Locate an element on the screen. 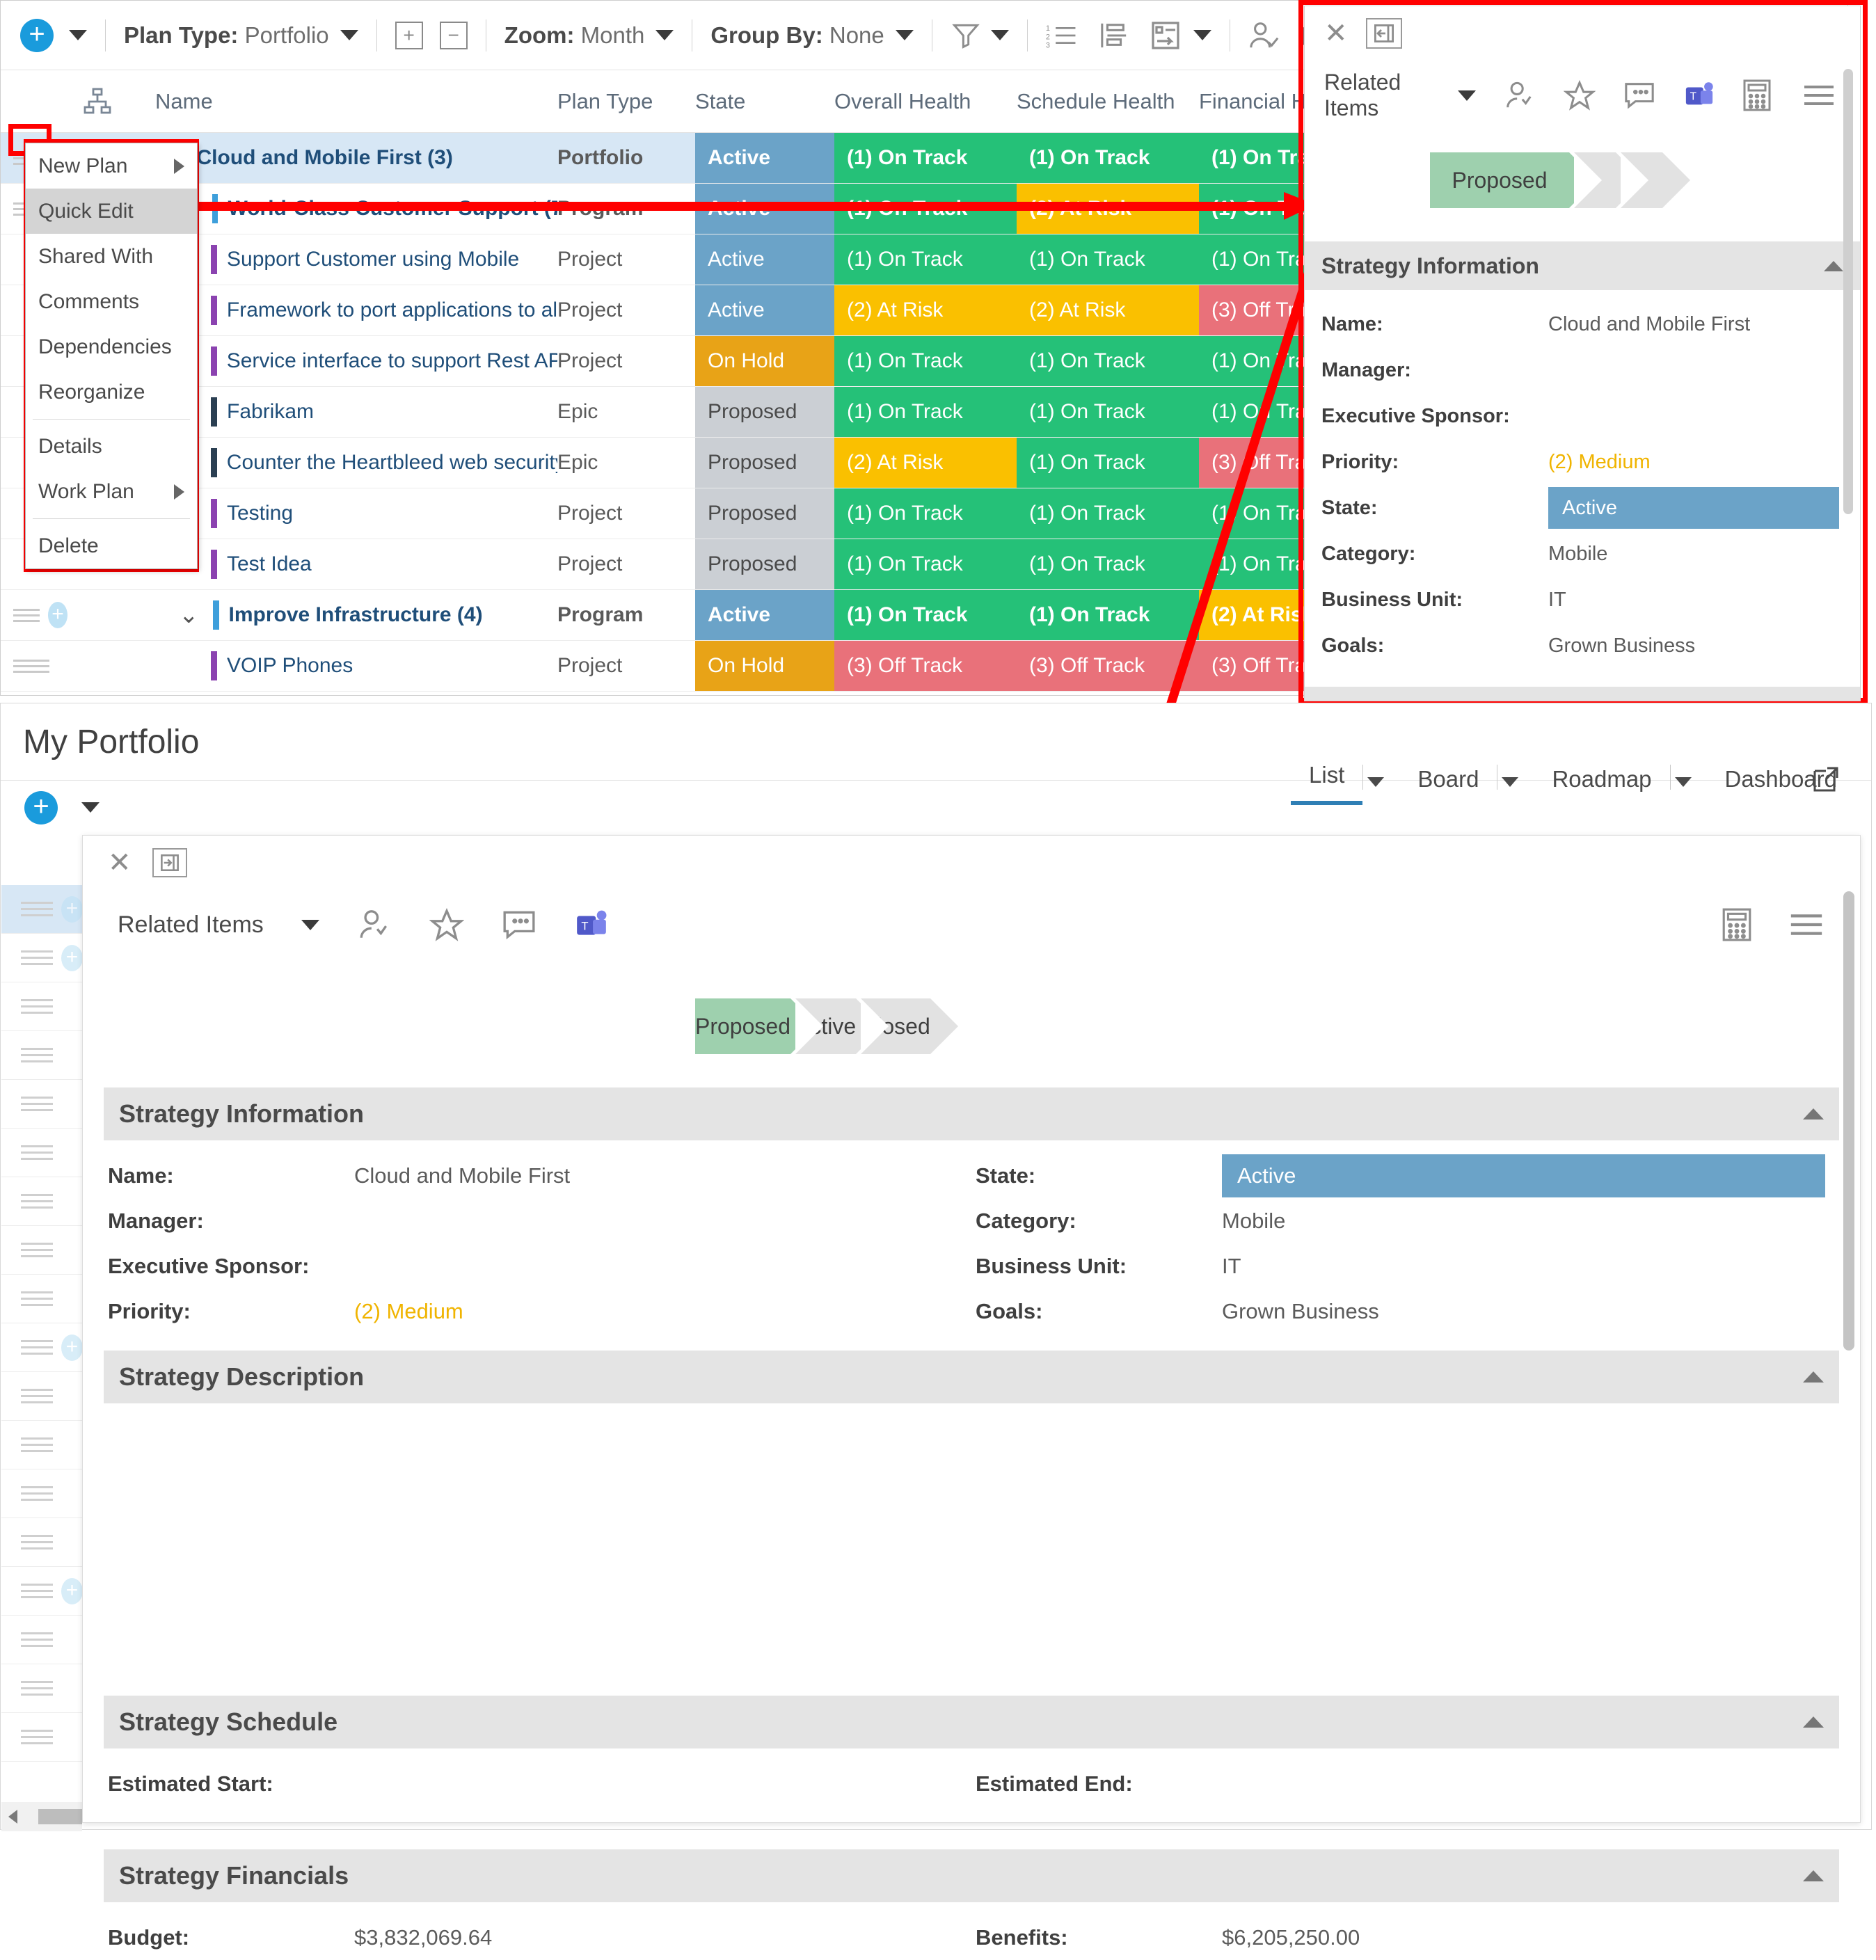 This screenshot has height=1960, width=1876. add-button: + is located at coordinates (41, 807).